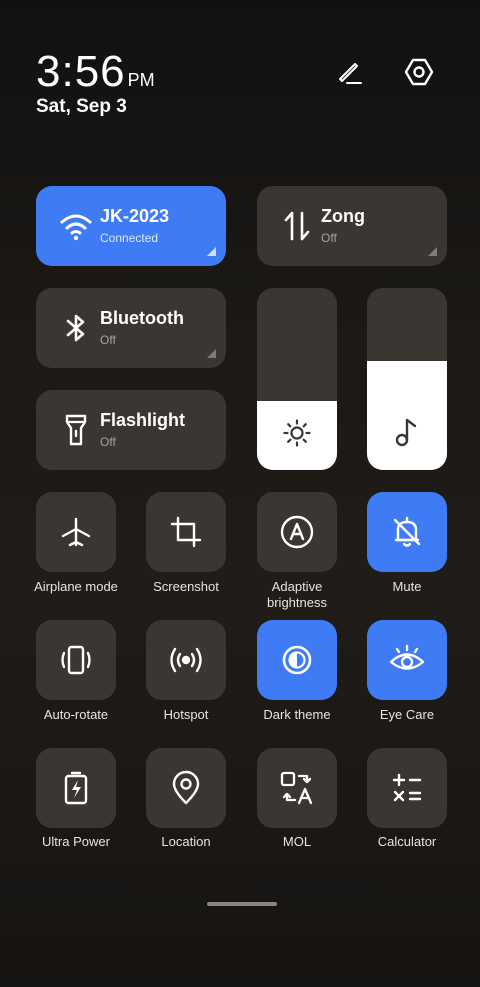  What do you see at coordinates (329, 238) in the screenshot?
I see `mobile-data-status: Off` at bounding box center [329, 238].